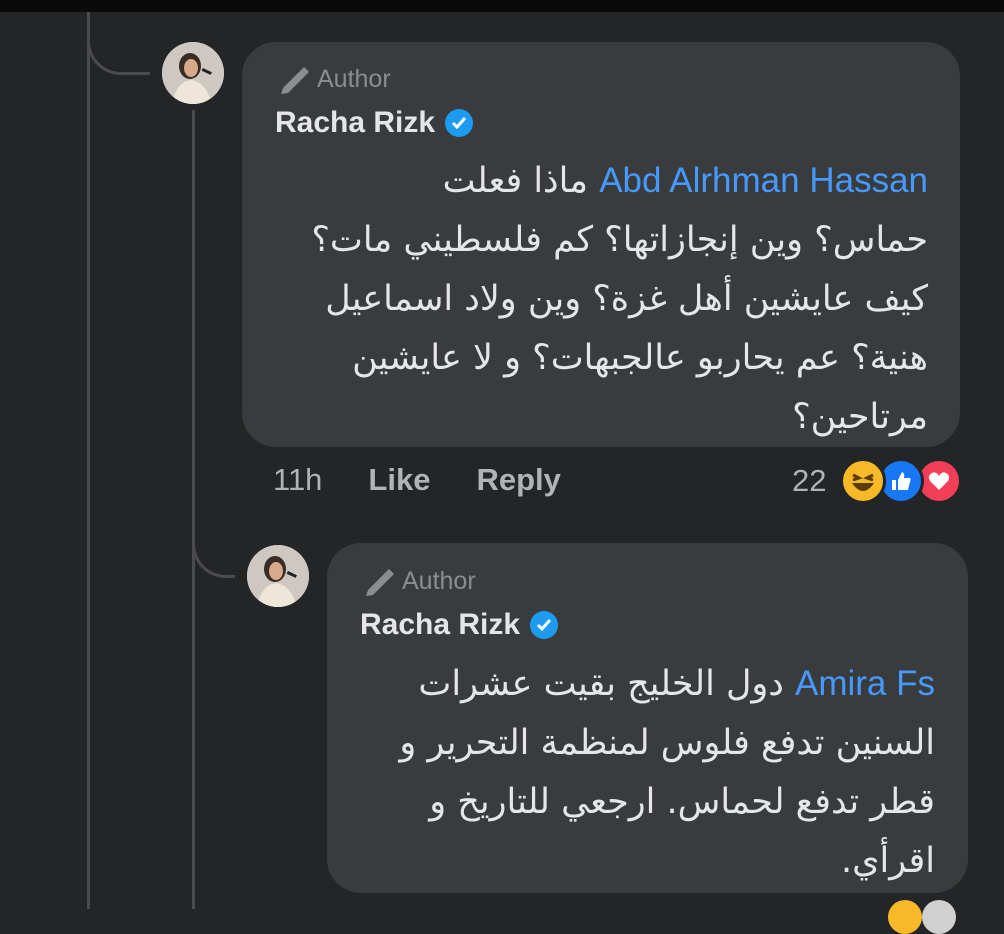  What do you see at coordinates (860, 417) in the screenshot?
I see `comment-line-5: مرتاحين؟` at bounding box center [860, 417].